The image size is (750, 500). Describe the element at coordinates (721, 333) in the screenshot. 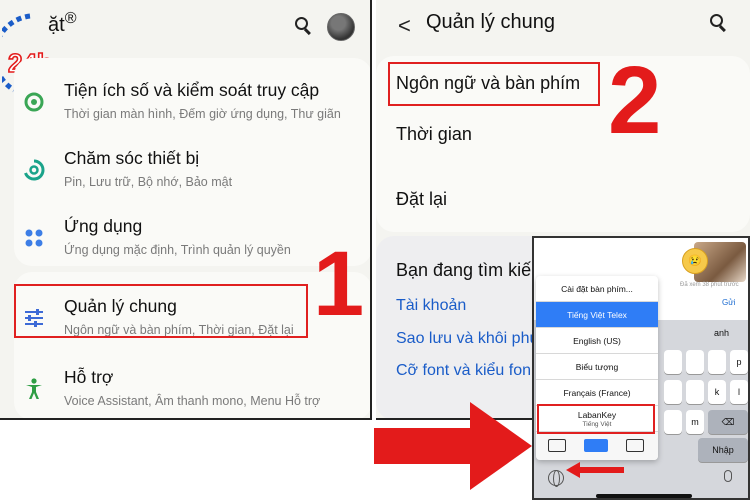

I see `word-suggestion: anh` at that location.